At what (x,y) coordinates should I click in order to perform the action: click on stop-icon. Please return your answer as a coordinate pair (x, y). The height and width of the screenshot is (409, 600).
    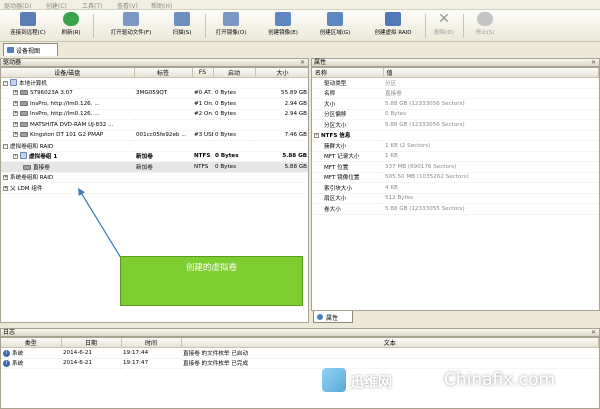
    Looking at the image, I should click on (485, 19).